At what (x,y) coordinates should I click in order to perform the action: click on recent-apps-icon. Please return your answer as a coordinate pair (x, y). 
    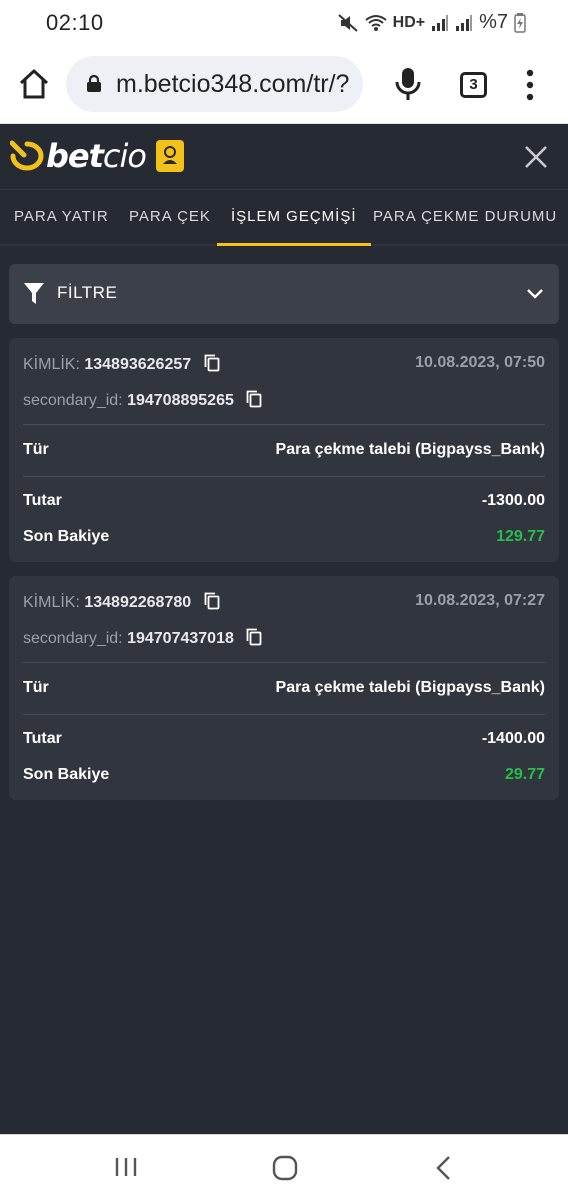
    Looking at the image, I should click on (126, 1169).